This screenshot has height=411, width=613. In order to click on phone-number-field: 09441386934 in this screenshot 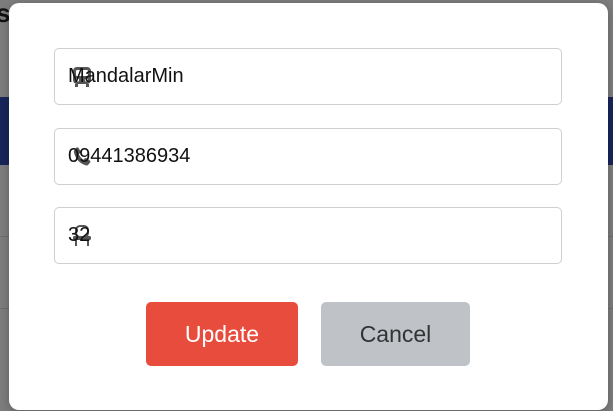, I will do `click(308, 156)`.